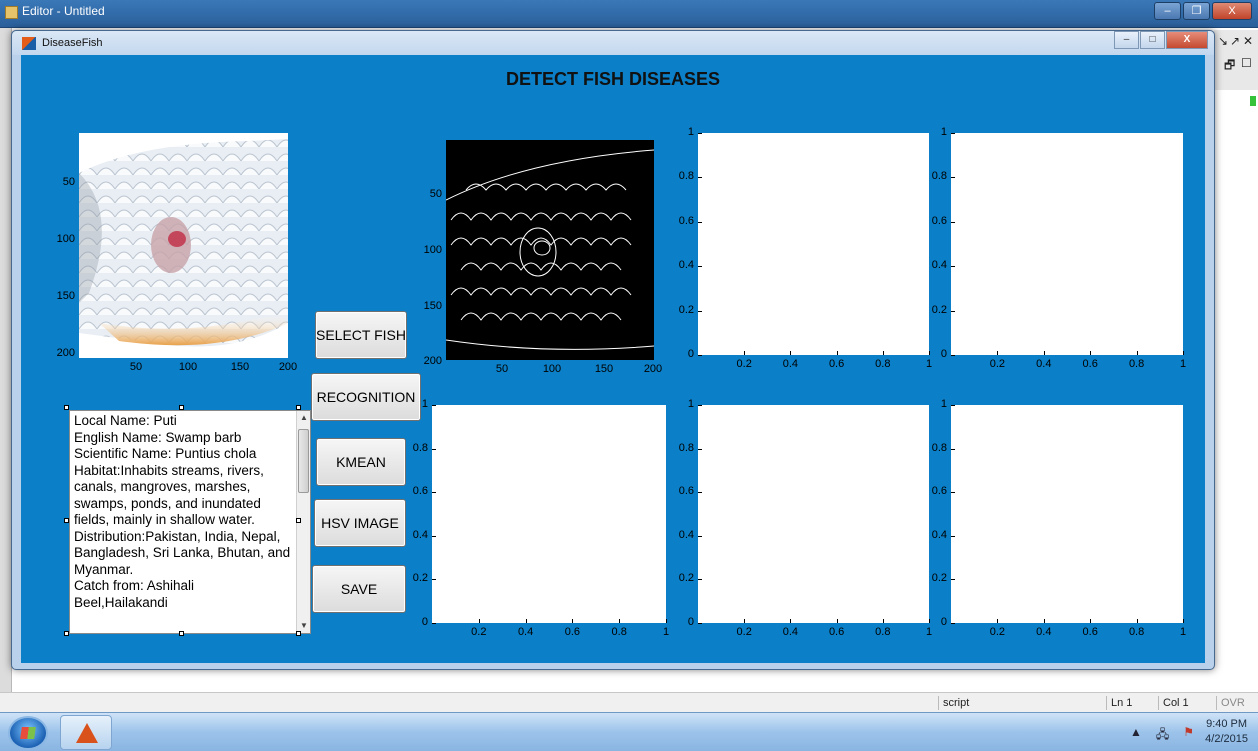 This screenshot has width=1258, height=751. What do you see at coordinates (1136, 735) in the screenshot?
I see `tray-arrow-icon: ▲` at bounding box center [1136, 735].